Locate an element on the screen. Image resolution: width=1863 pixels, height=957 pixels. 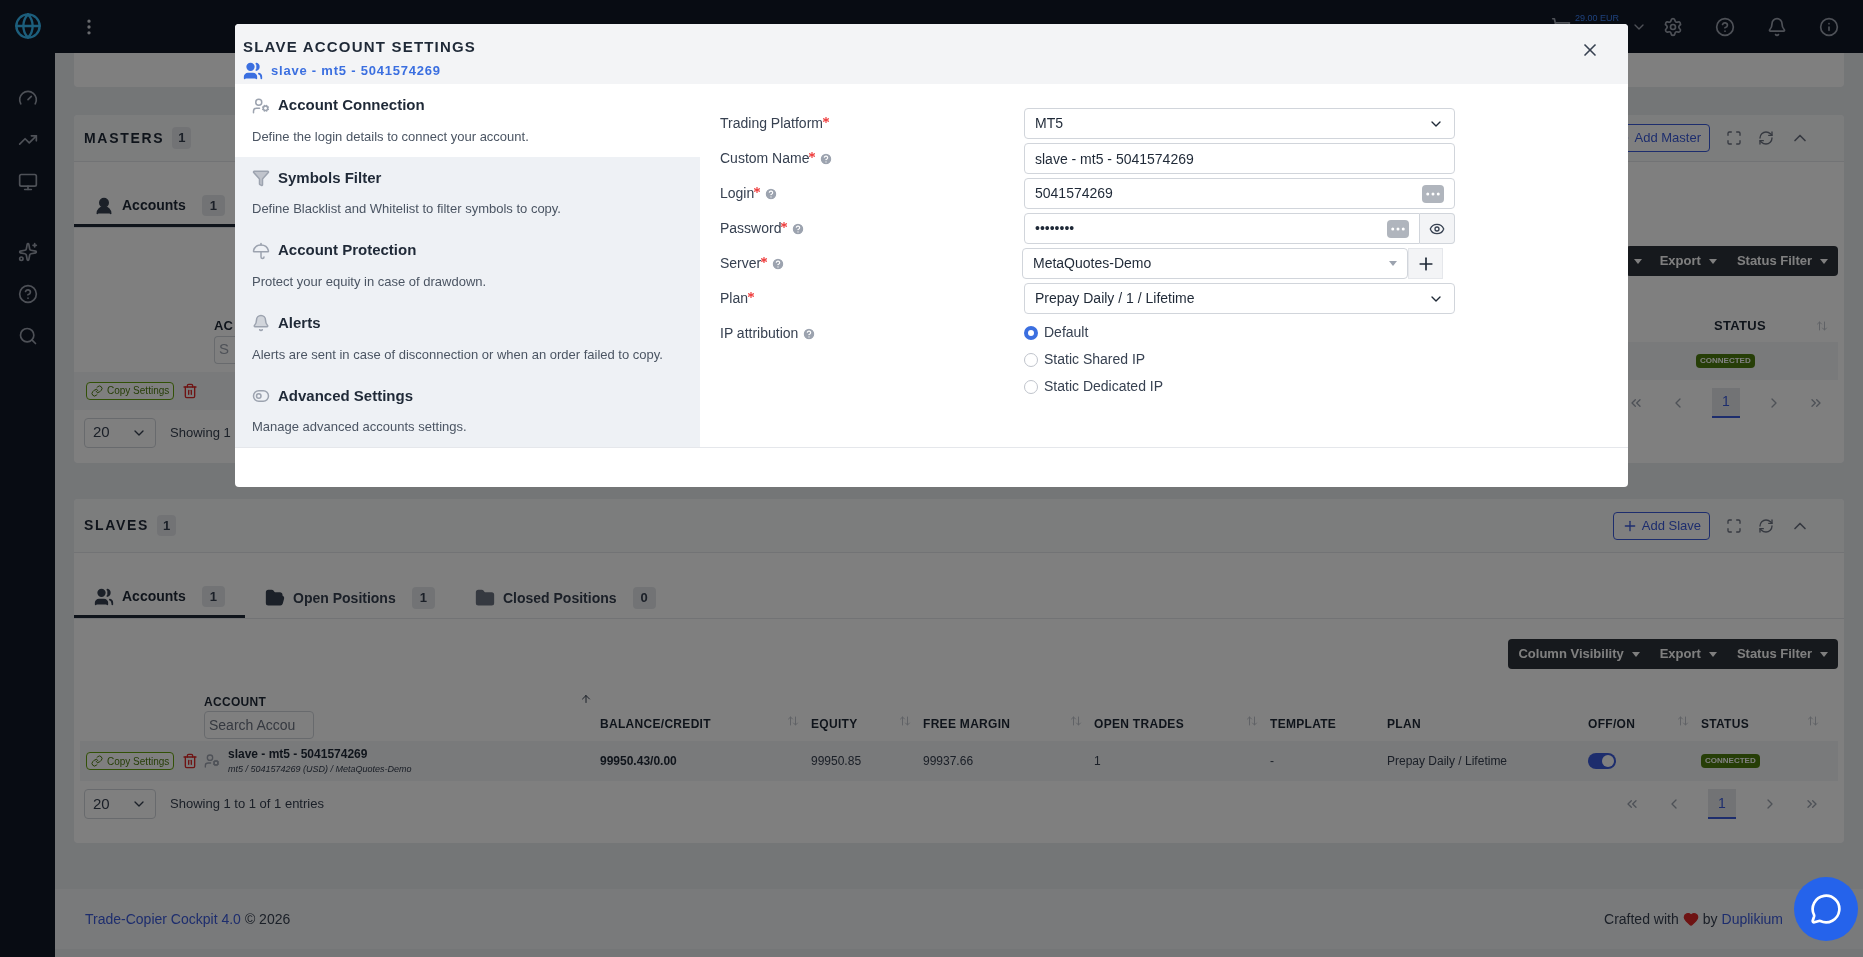
column-header: BALANCE/CREDIT is located at coordinates (655, 724).